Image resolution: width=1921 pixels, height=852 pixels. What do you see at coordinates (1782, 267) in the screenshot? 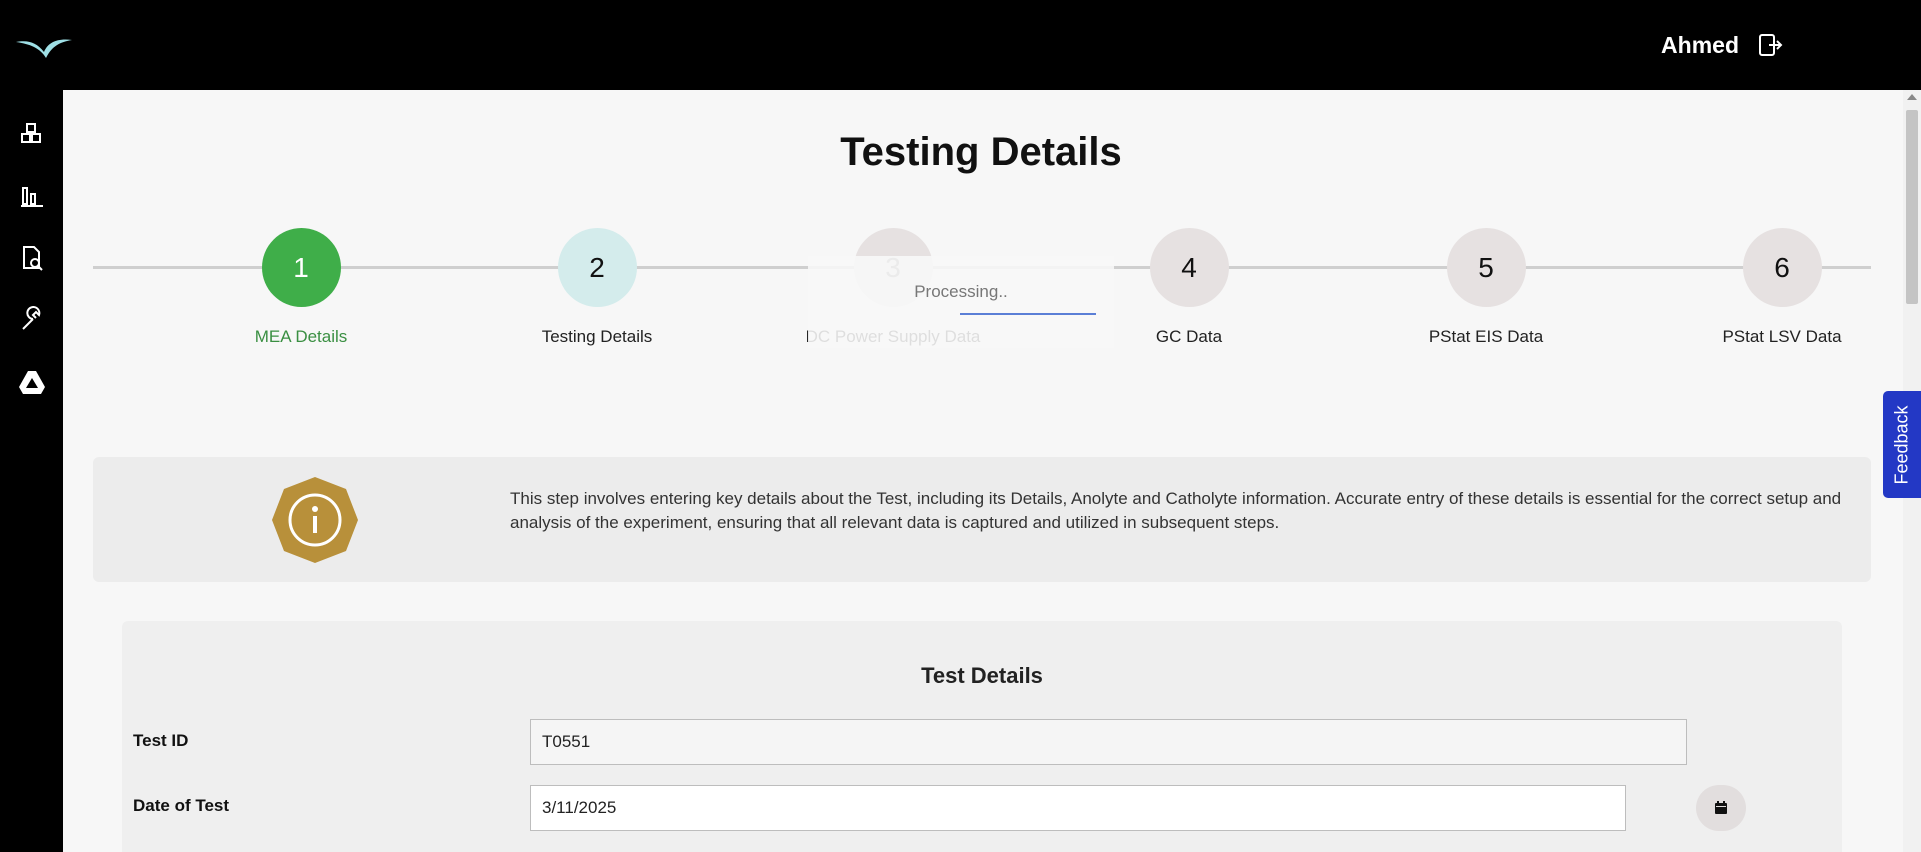
I see `step-circle: 6` at bounding box center [1782, 267].